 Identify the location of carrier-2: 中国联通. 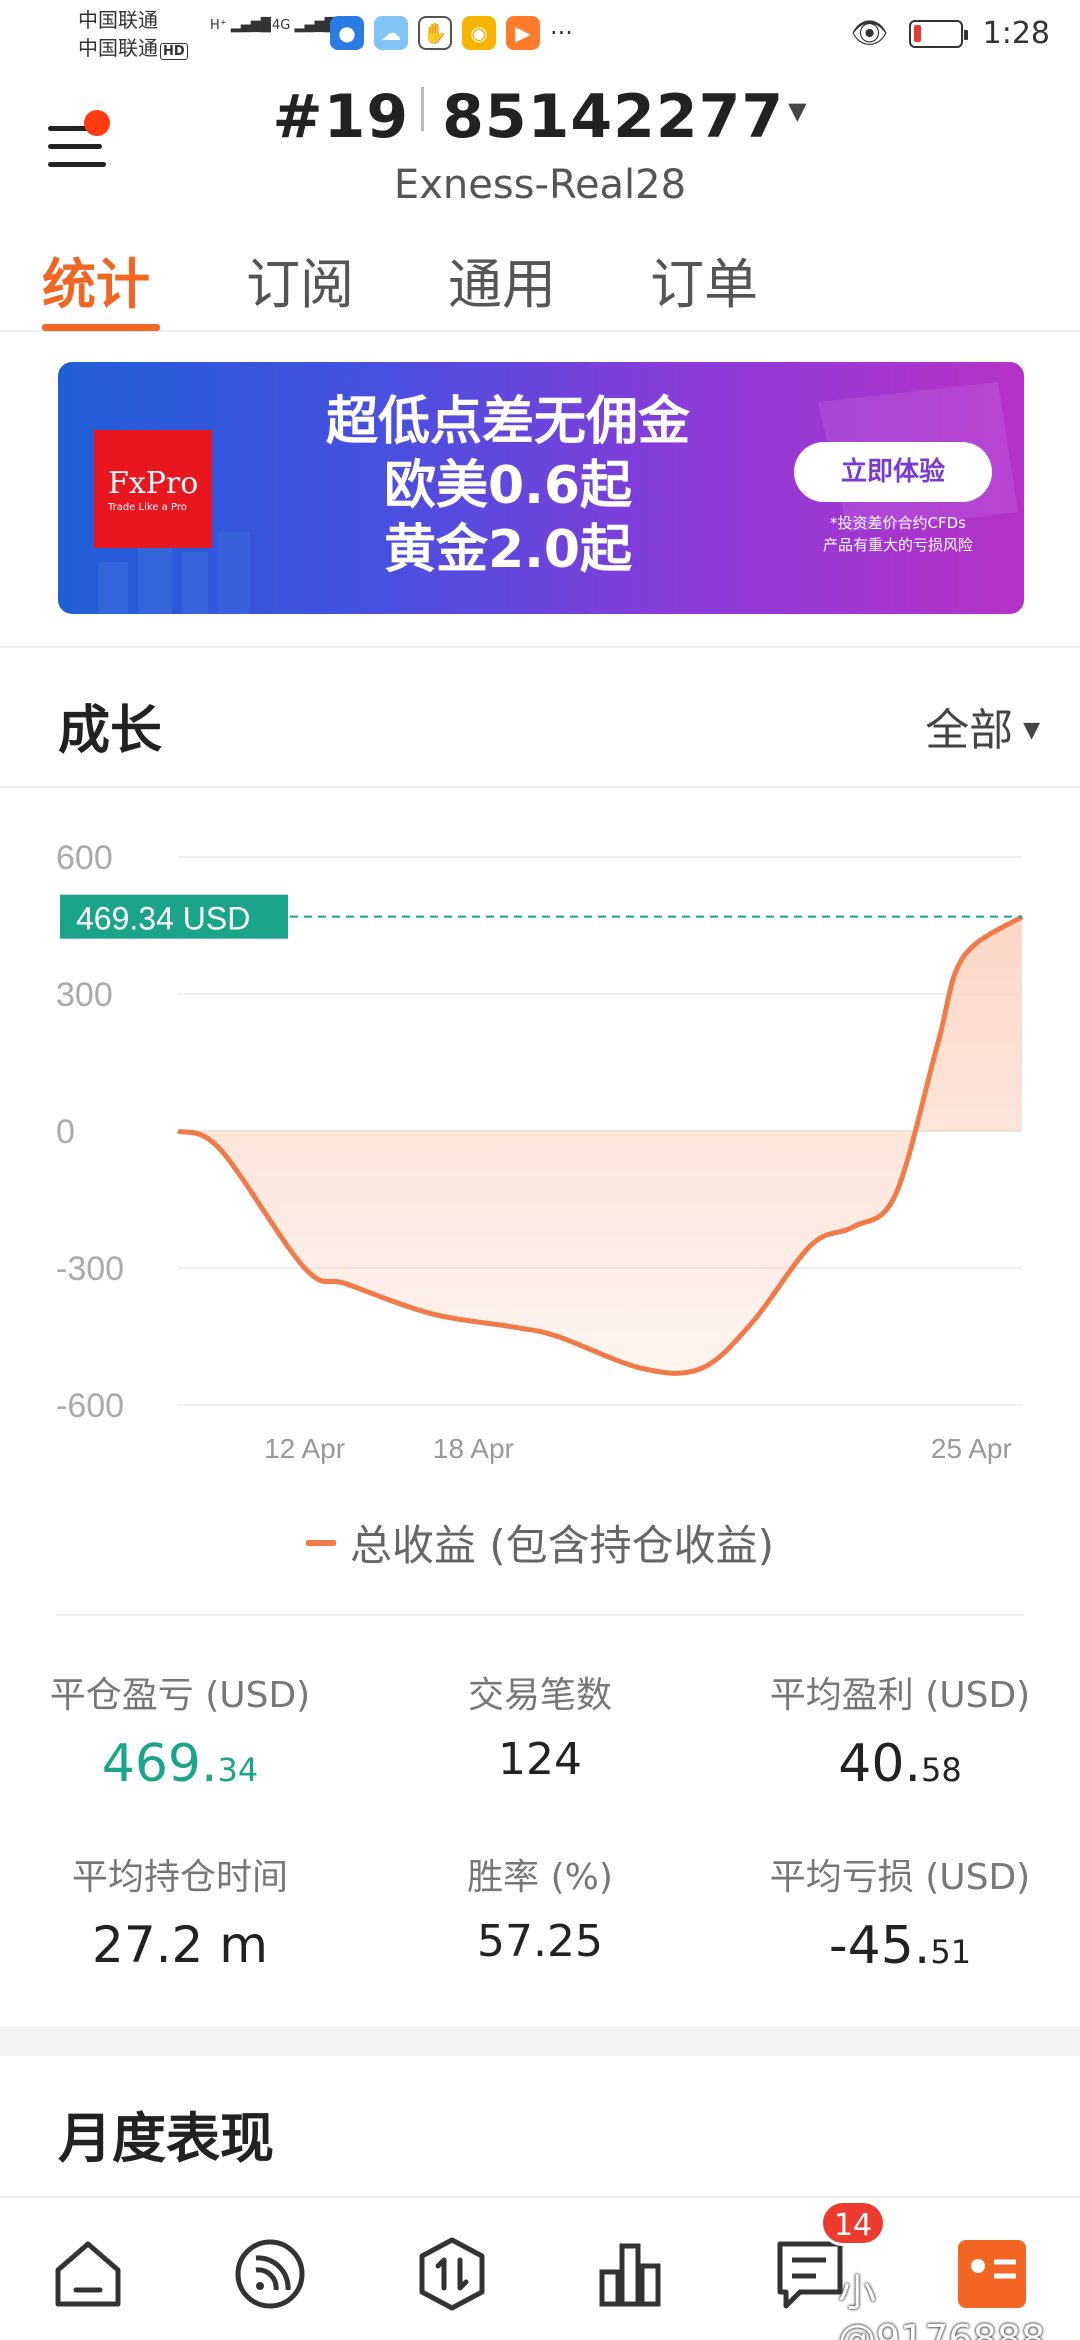
(118, 48).